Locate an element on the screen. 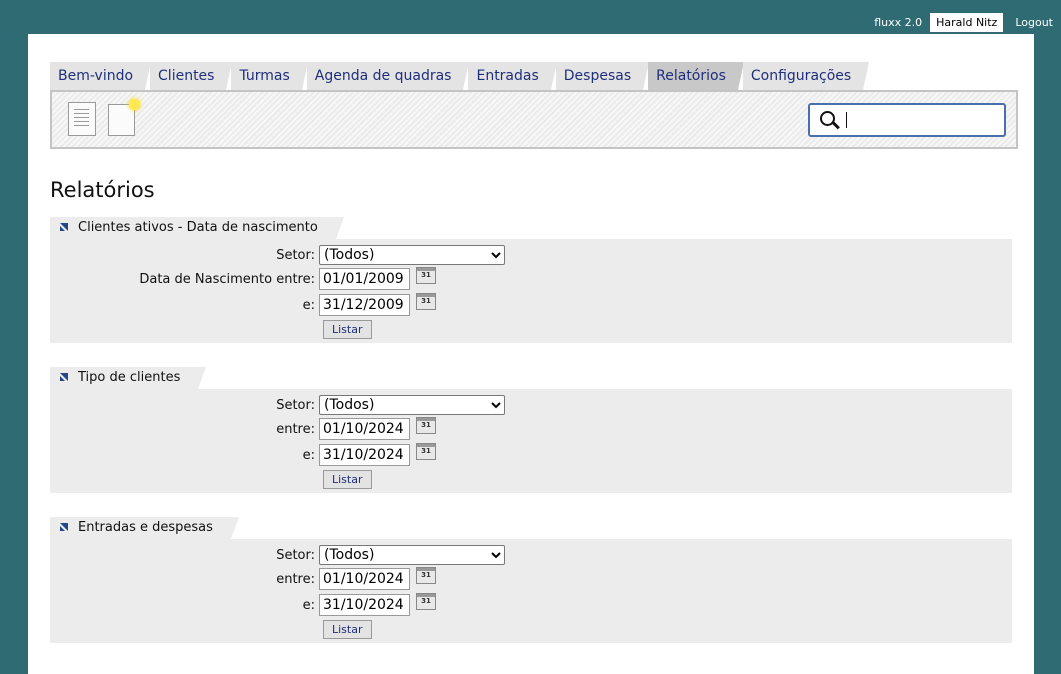 The image size is (1061, 674). section-title: Entradas e despesas is located at coordinates (145, 527).